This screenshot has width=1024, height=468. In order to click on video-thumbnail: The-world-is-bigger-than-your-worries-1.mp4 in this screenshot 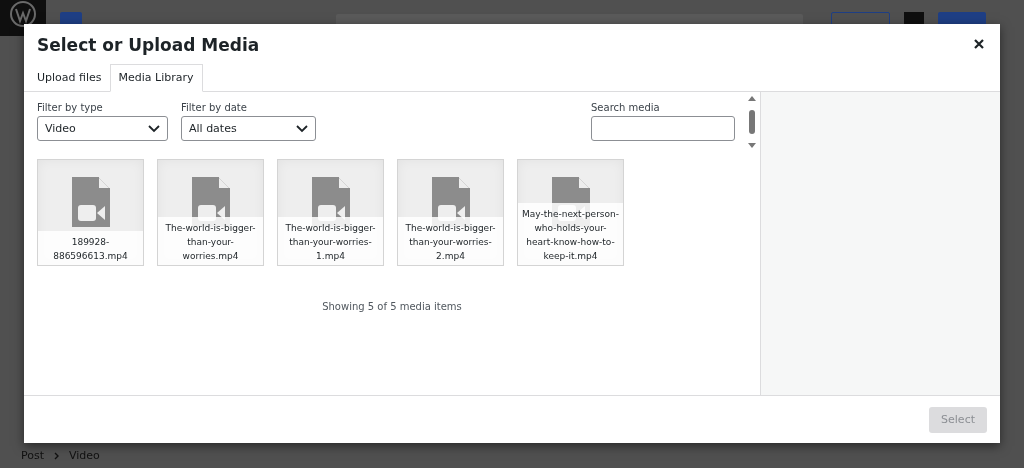, I will do `click(330, 212)`.